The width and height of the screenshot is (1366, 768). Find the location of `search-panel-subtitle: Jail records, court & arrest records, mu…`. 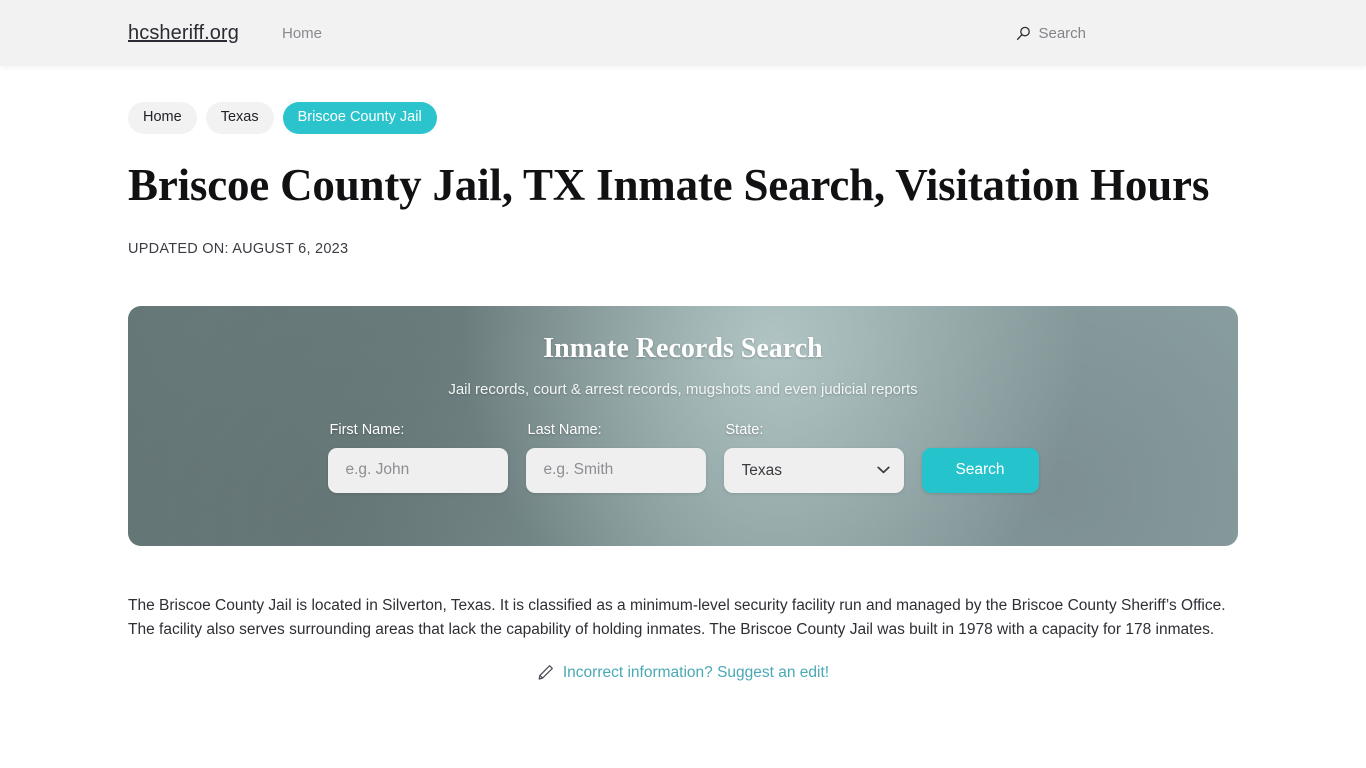

search-panel-subtitle: Jail records, court & arrest records, mu… is located at coordinates (683, 389).